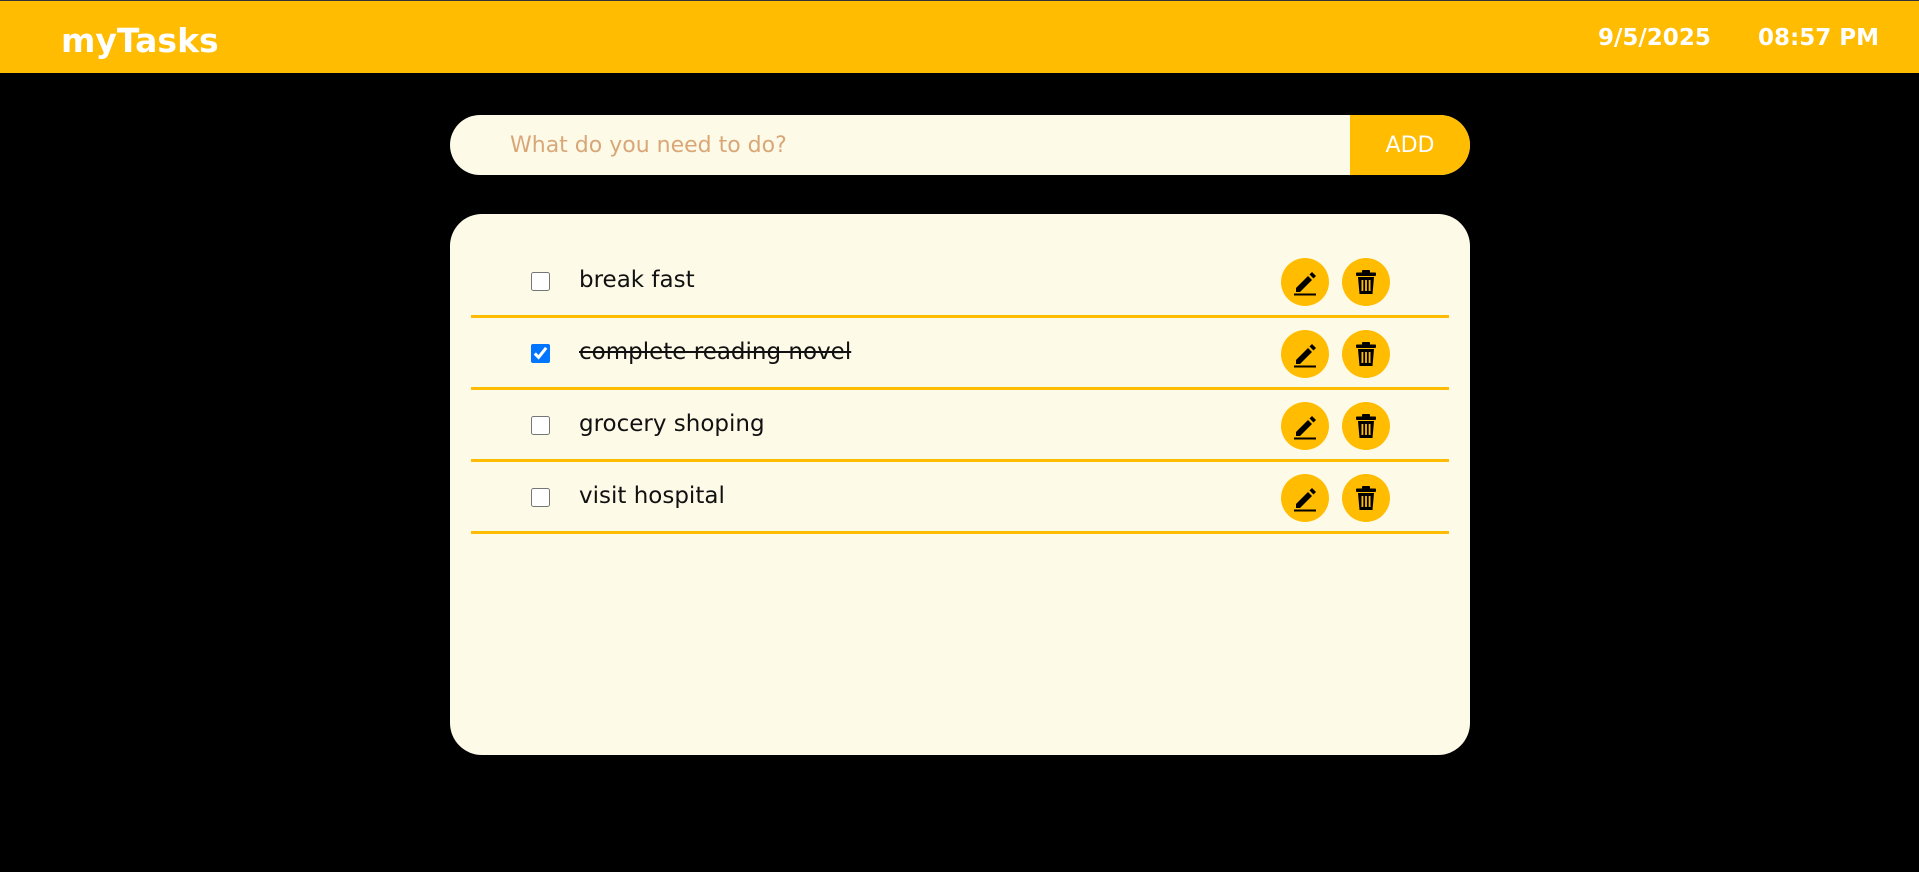  I want to click on task-row: complete reading novel, so click(960, 354).